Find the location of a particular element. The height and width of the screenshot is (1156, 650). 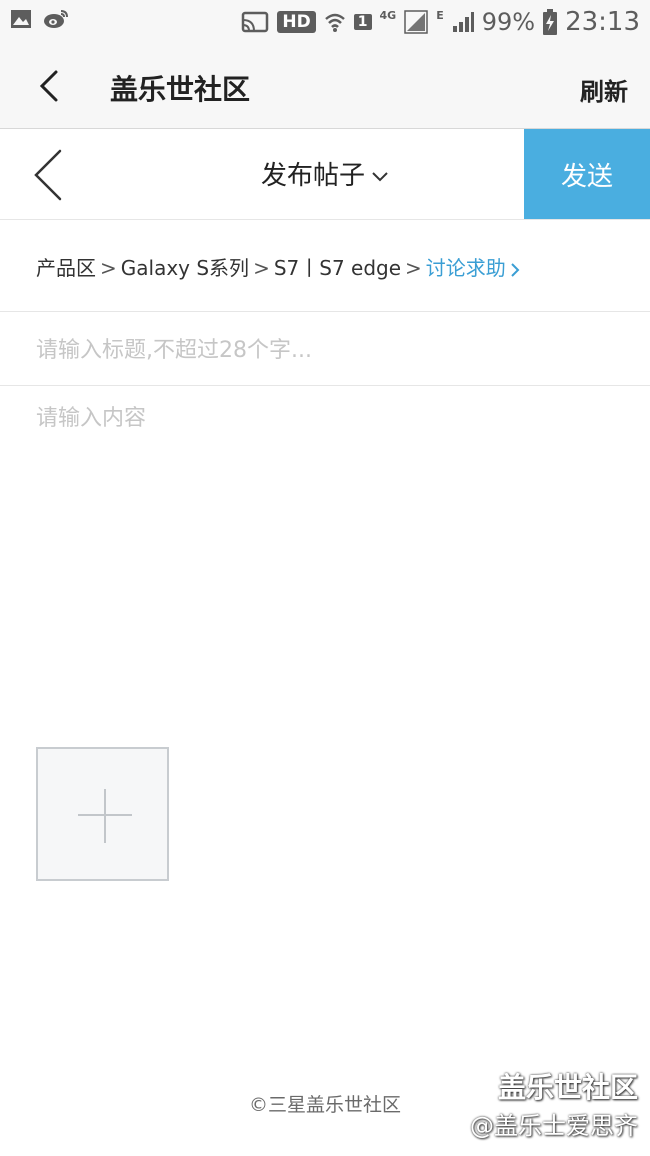

post-title-input is located at coordinates (326, 350).